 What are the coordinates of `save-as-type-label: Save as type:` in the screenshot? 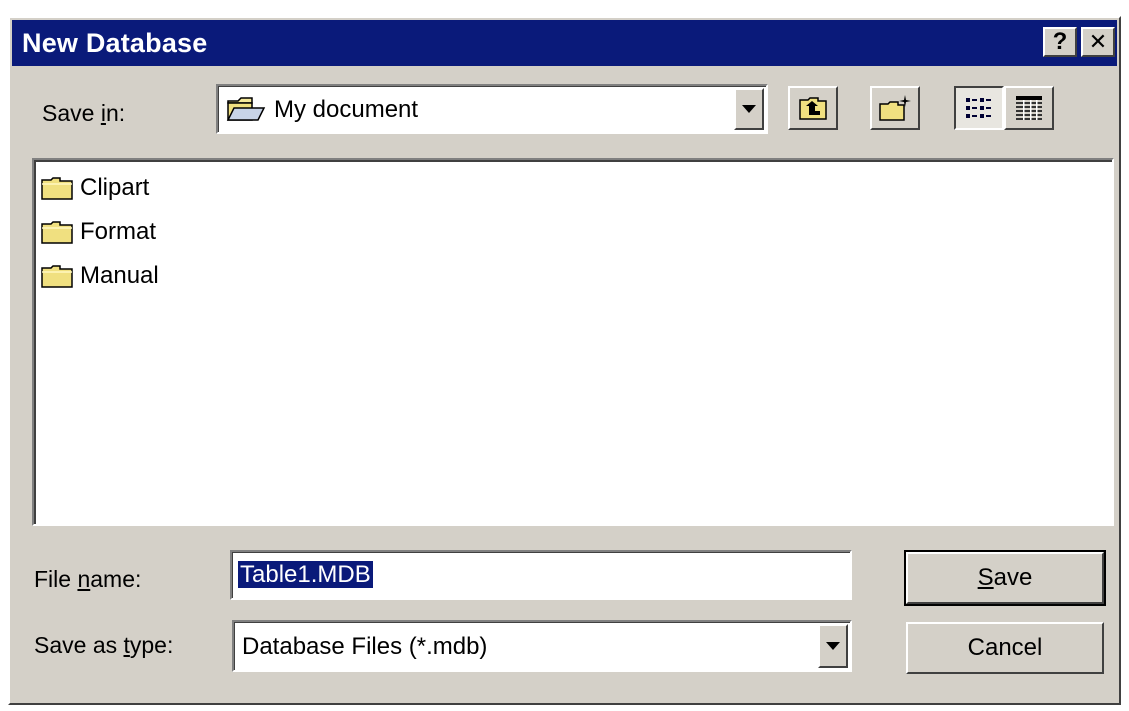 It's located at (104, 645).